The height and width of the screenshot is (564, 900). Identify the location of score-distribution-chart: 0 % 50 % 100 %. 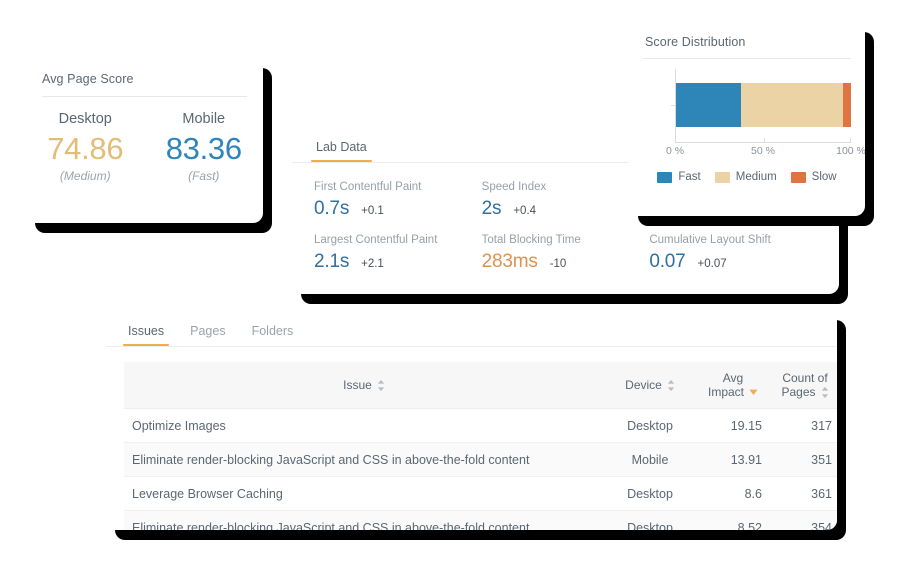
(755, 115).